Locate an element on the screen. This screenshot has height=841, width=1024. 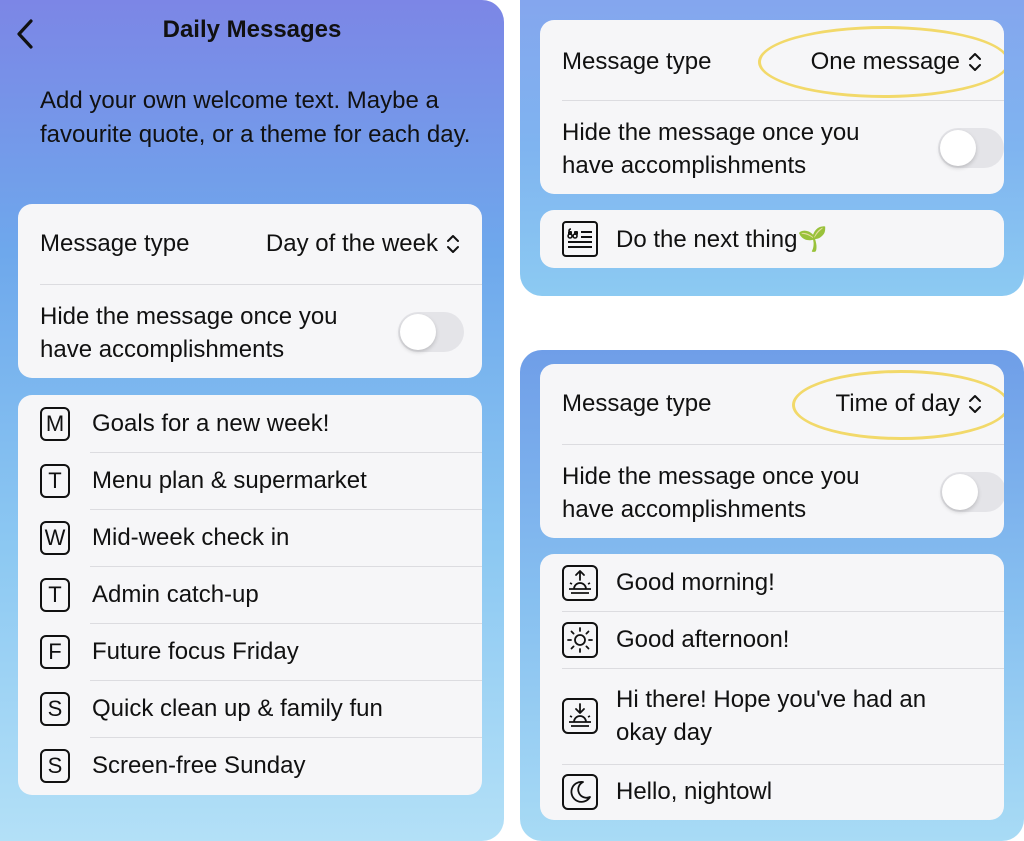
list-item: Hello, nightowl is located at coordinates (783, 792).